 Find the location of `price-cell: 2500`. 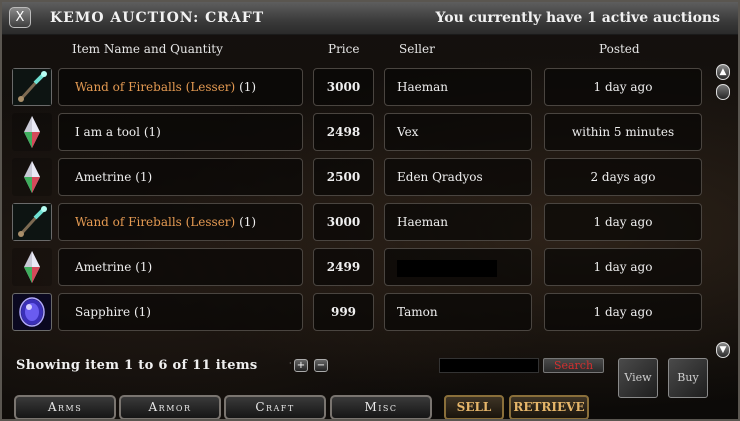

price-cell: 2500 is located at coordinates (343, 177).